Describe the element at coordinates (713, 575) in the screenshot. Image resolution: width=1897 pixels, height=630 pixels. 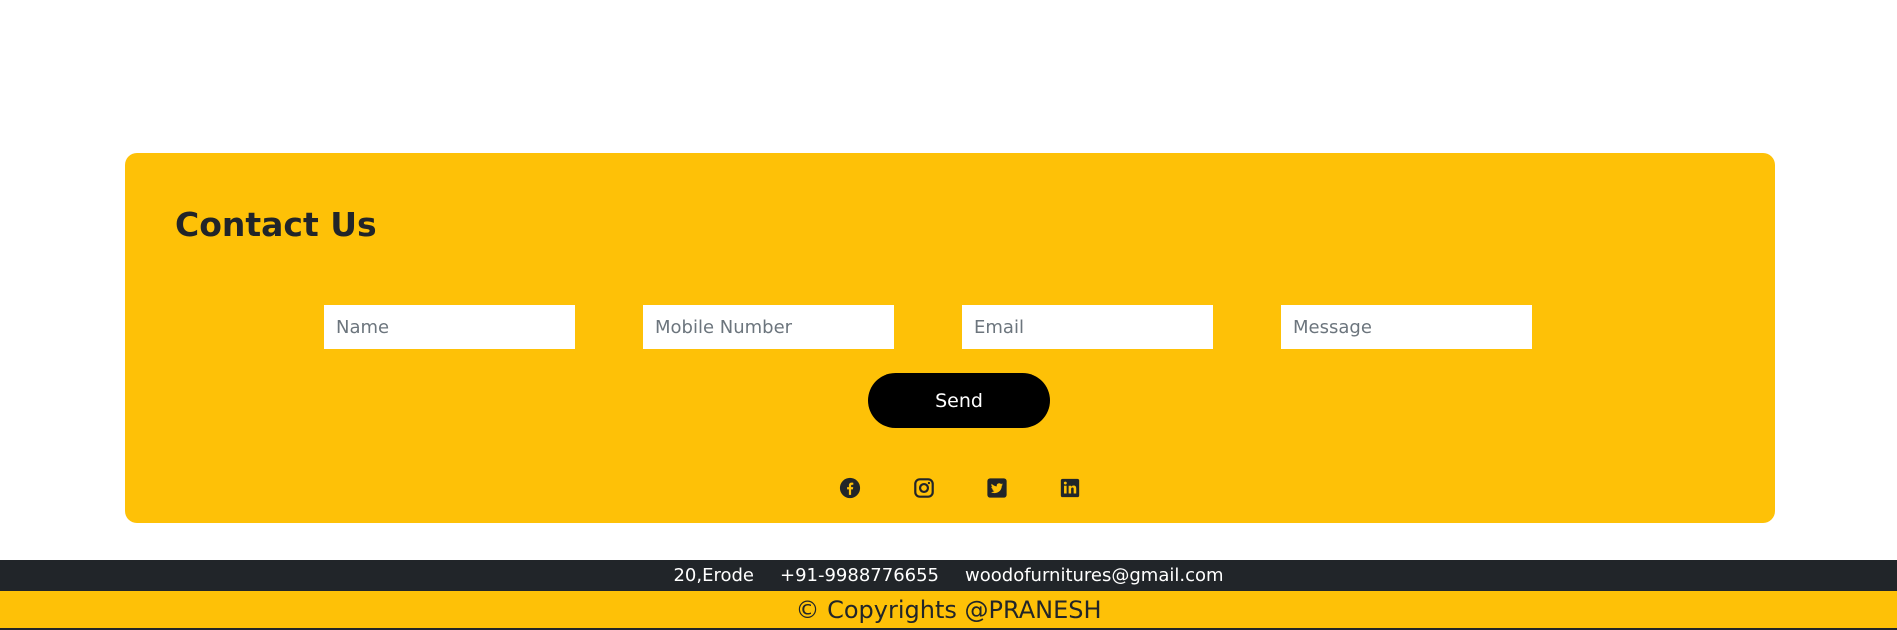
I see `footer-address: 20,Erode` at that location.